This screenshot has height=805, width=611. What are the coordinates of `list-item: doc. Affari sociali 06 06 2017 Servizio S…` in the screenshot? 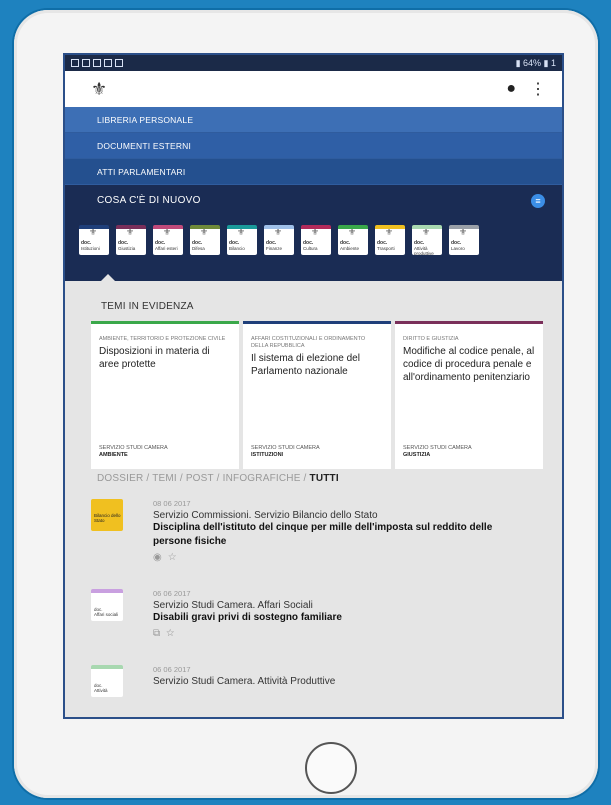 It's located at (311, 614).